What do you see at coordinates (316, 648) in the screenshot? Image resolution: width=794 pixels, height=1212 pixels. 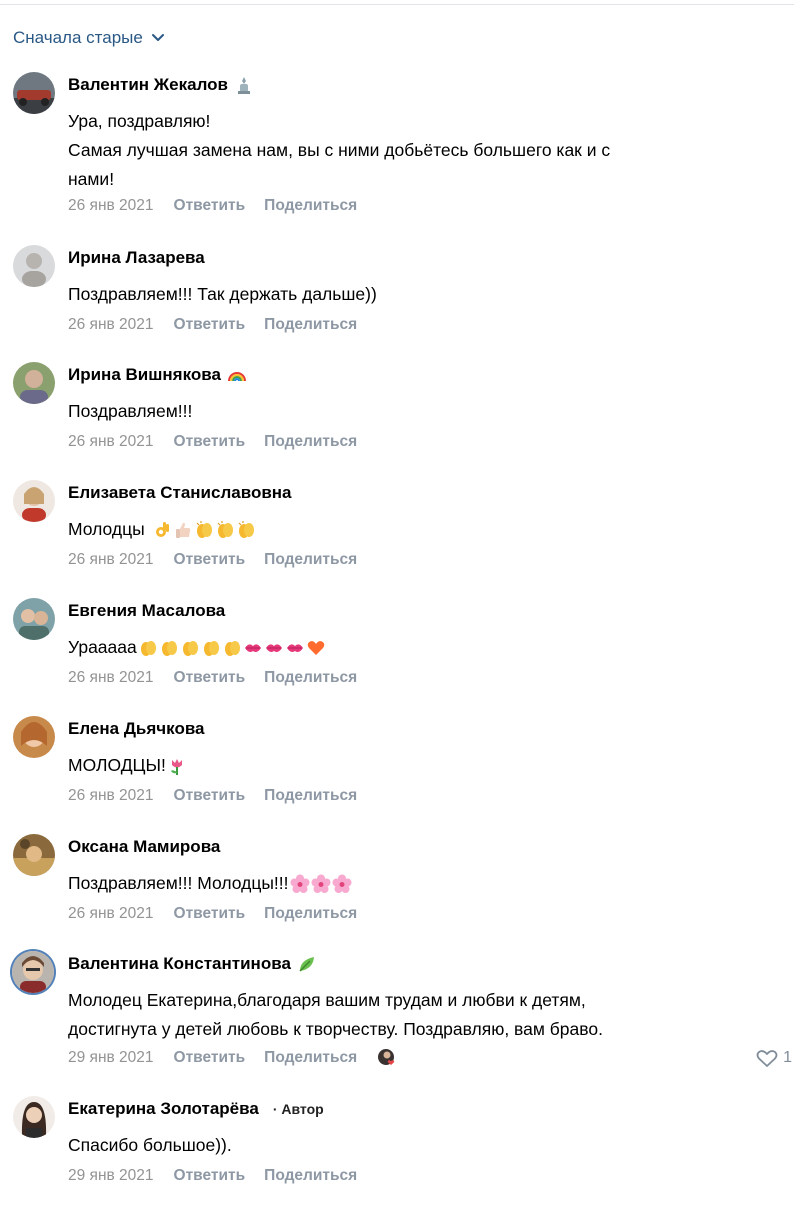 I see `heart-emoji-icon` at bounding box center [316, 648].